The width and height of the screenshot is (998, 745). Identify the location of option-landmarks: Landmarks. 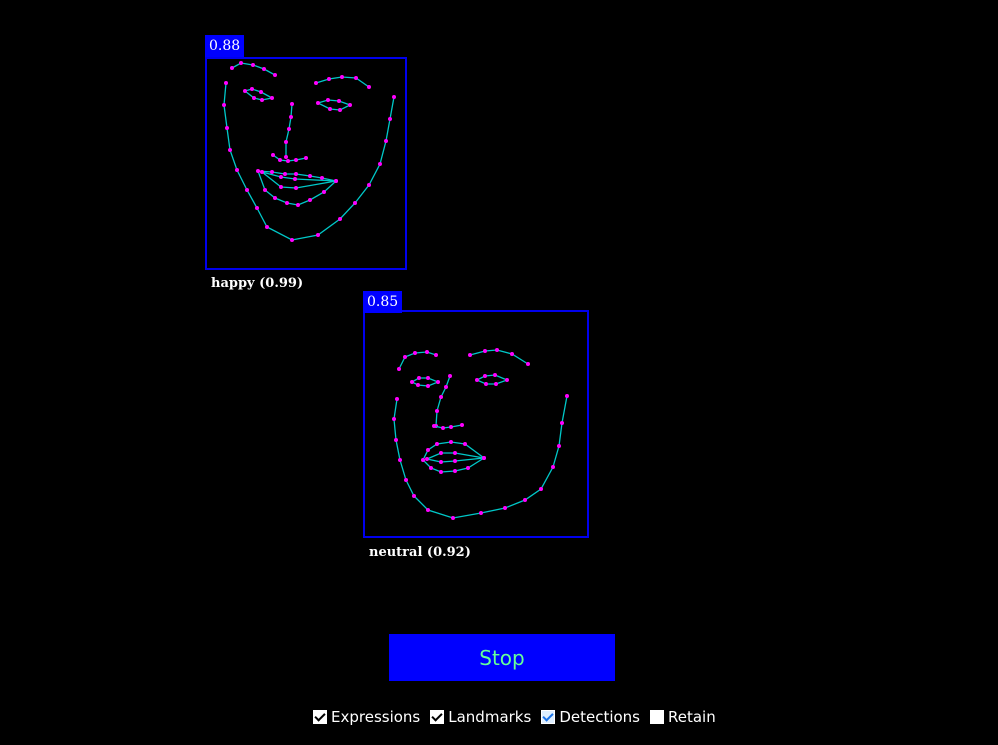
(480, 717).